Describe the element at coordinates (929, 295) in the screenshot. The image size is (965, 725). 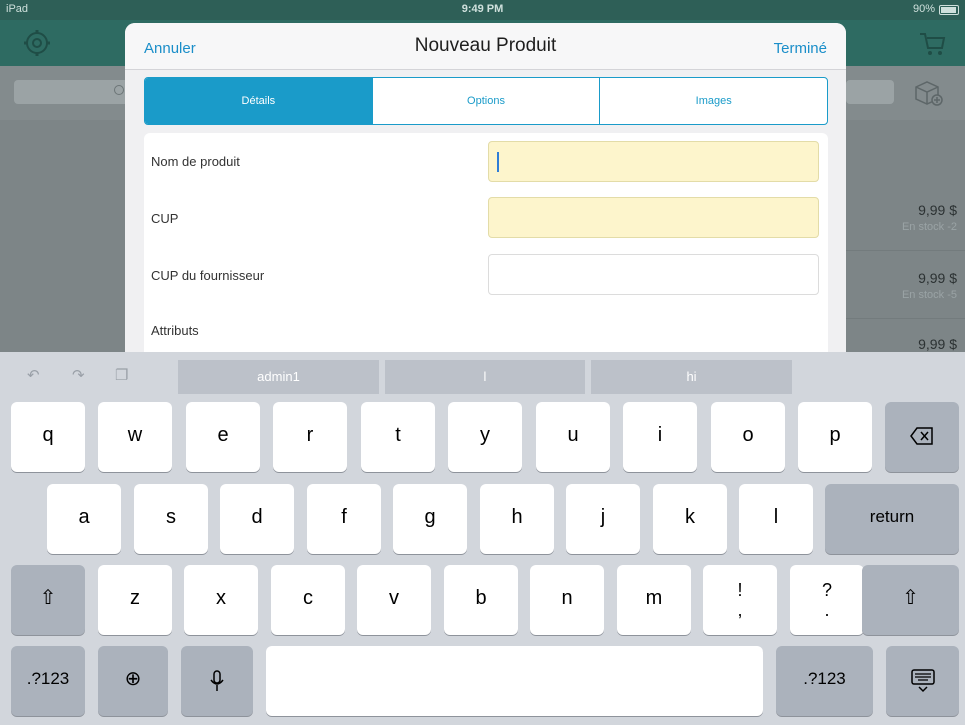
I see `item-stock: En stock -5` at that location.